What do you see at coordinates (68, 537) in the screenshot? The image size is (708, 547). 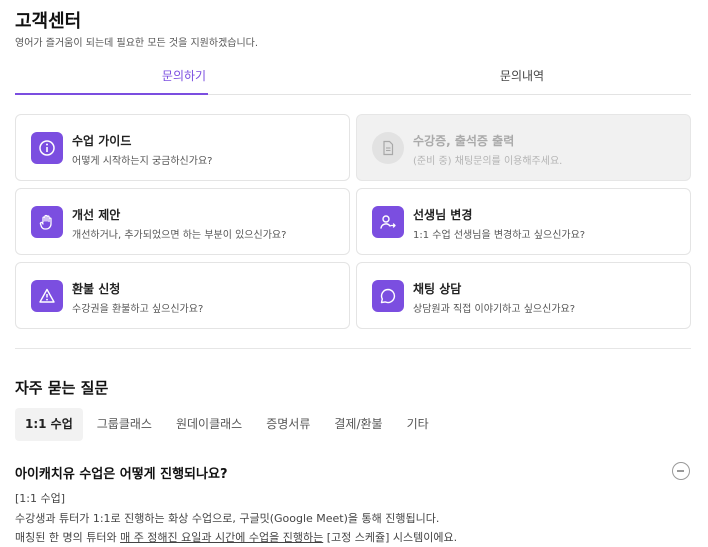 I see `answer-text: 매칭된 한 명의 튜터와` at bounding box center [68, 537].